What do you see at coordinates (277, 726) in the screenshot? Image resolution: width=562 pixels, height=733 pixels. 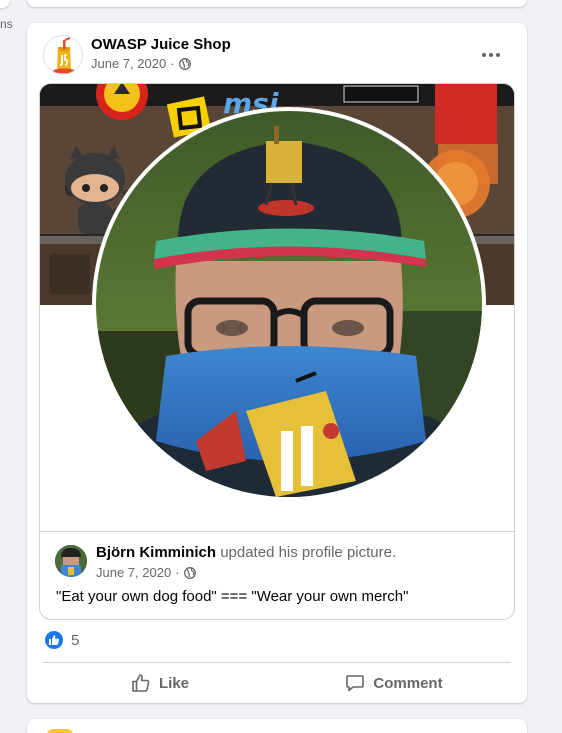 I see `next-post-card` at bounding box center [277, 726].